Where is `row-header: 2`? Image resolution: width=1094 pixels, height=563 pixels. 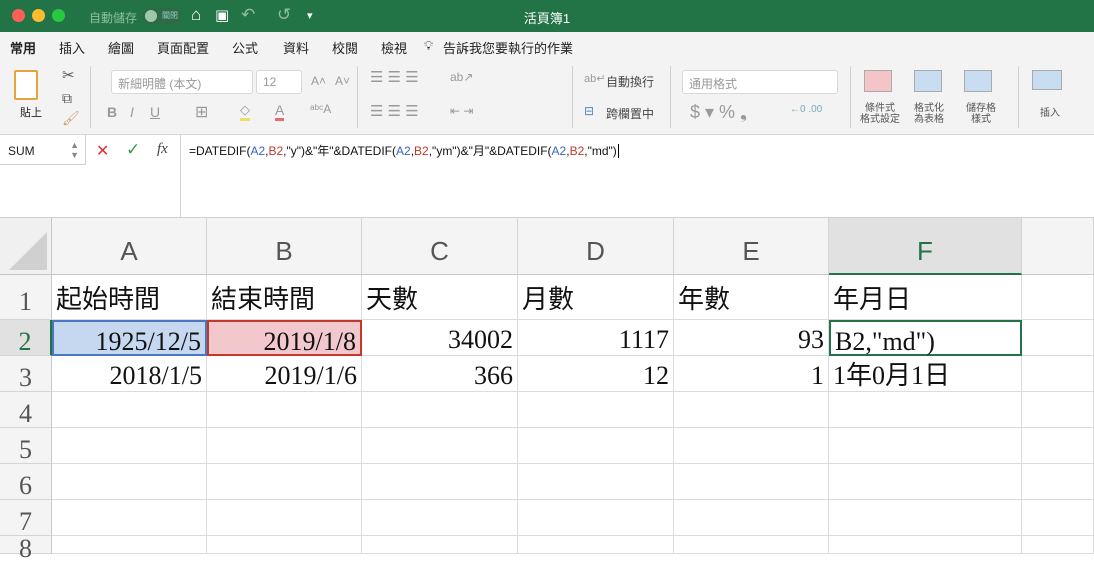
row-header: 2 is located at coordinates (26, 338).